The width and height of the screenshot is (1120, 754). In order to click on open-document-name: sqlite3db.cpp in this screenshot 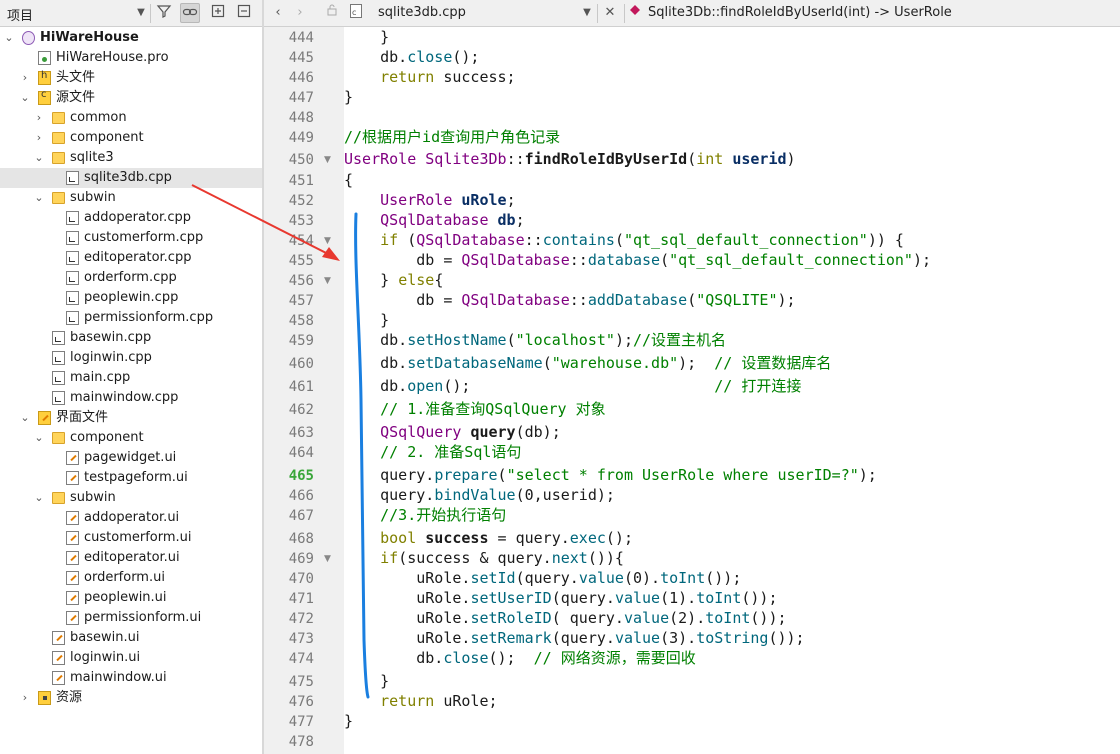, I will do `click(422, 12)`.